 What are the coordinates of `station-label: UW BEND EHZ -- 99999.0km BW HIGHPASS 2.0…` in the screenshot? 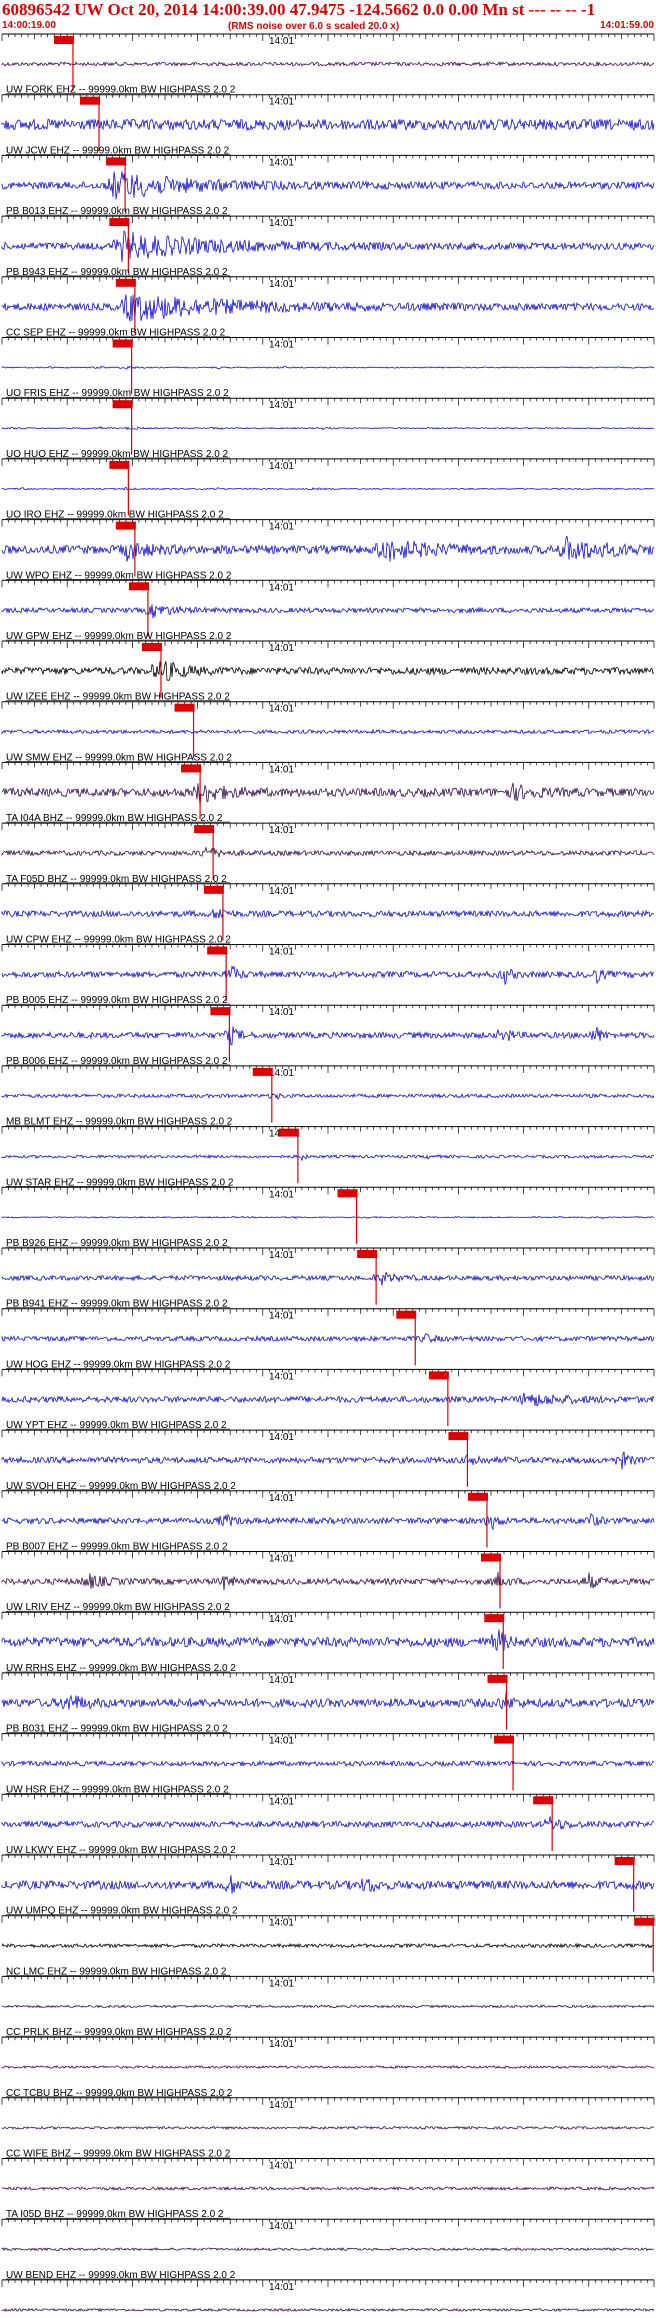 It's located at (121, 2275).